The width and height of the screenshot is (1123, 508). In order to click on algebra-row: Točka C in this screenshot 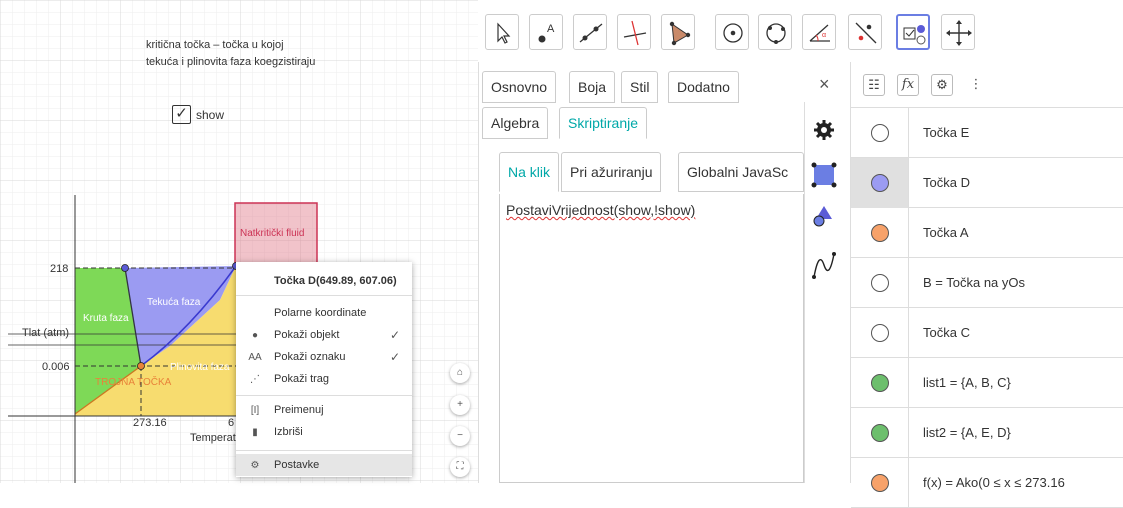, I will do `click(987, 333)`.